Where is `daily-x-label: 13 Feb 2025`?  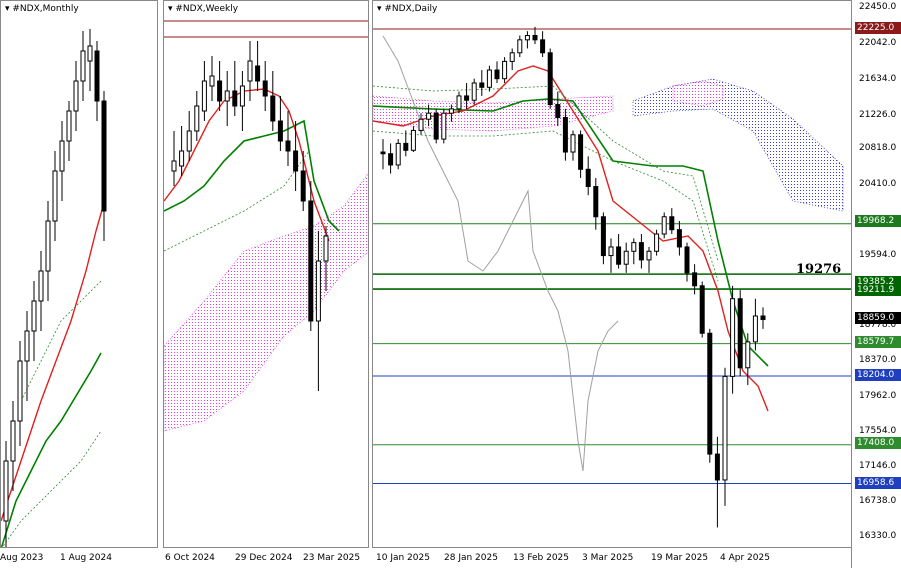 daily-x-label: 13 Feb 2025 is located at coordinates (541, 558).